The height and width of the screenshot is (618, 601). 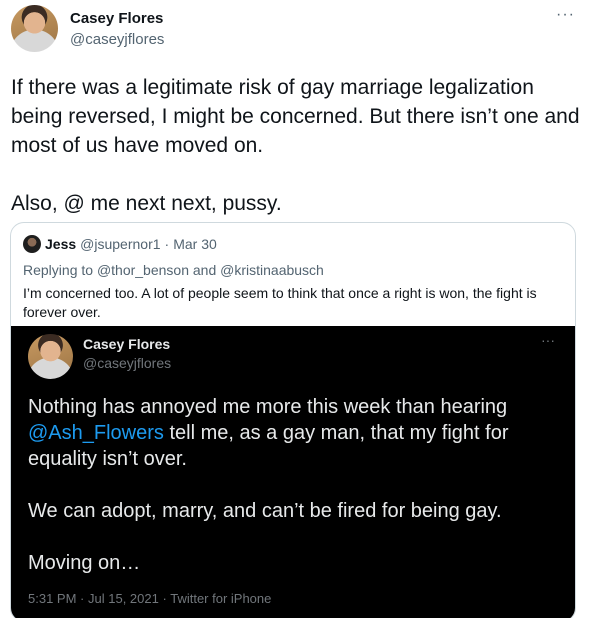 What do you see at coordinates (117, 39) in the screenshot?
I see `author-handle: @caseyjflores` at bounding box center [117, 39].